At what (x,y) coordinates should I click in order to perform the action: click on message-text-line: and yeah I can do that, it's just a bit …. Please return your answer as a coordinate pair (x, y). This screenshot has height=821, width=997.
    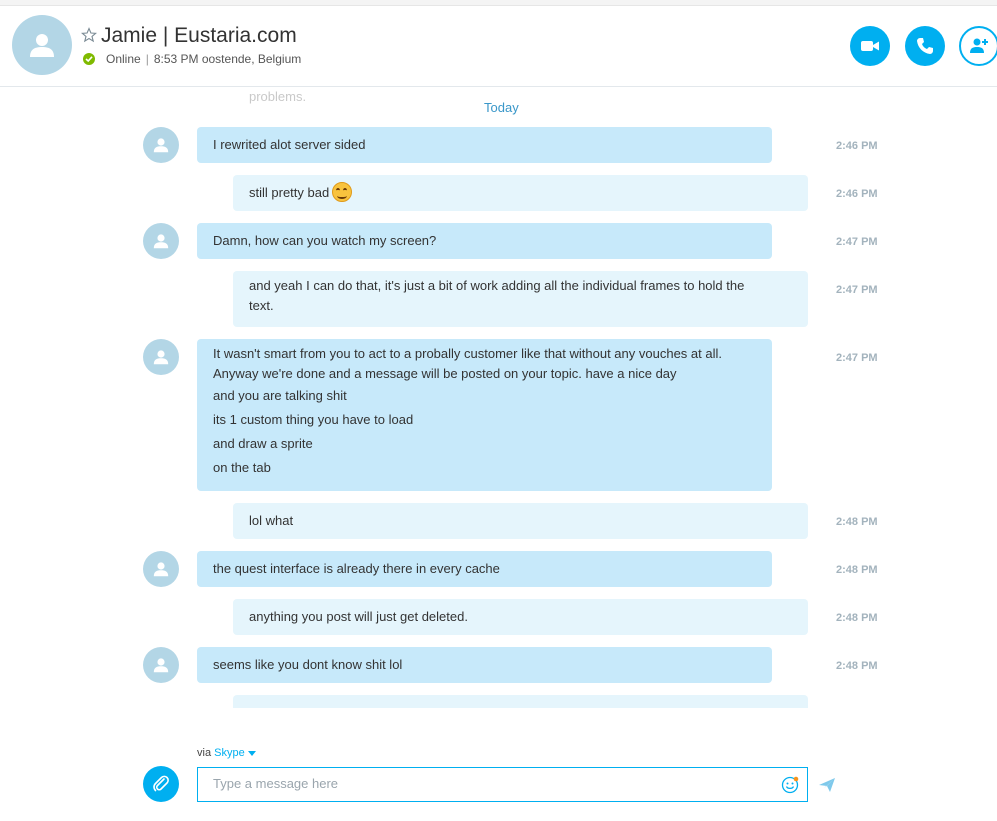
    Looking at the image, I should click on (497, 285).